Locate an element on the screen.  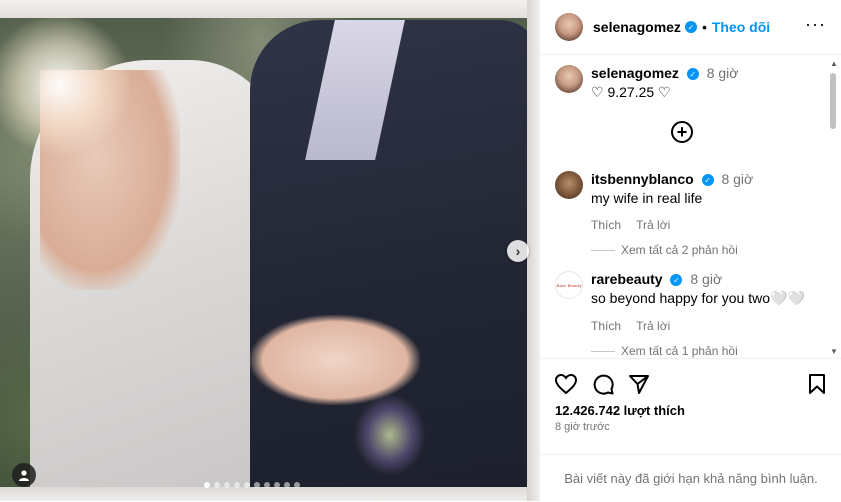
post-time: 8 giờ trước is located at coordinates (582, 427).